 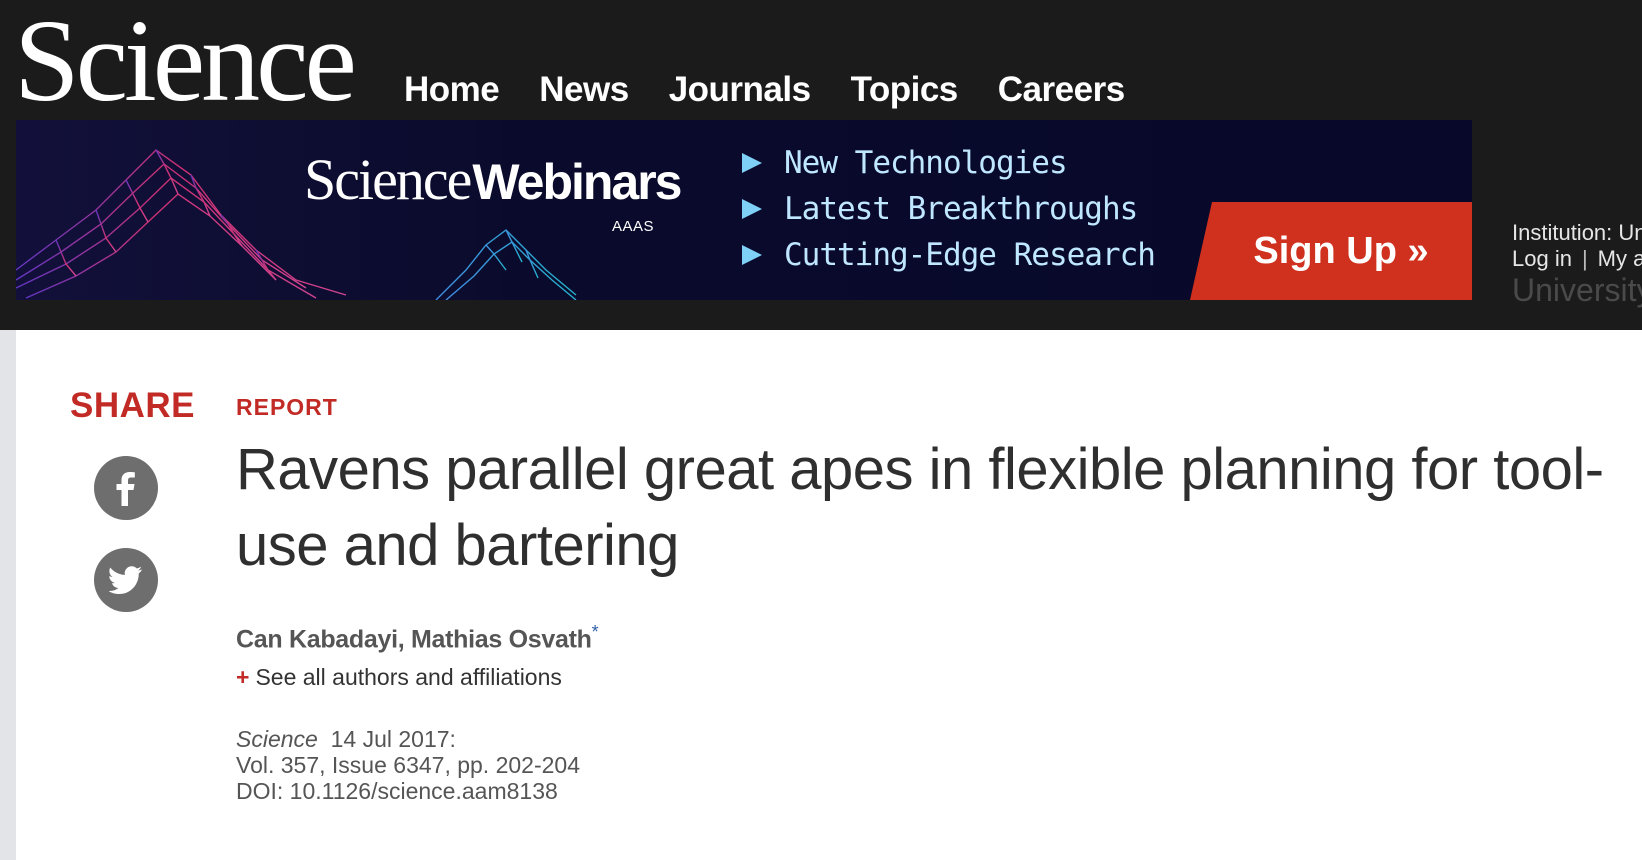 What do you see at coordinates (1577, 290) in the screenshot?
I see `university-name: University` at bounding box center [1577, 290].